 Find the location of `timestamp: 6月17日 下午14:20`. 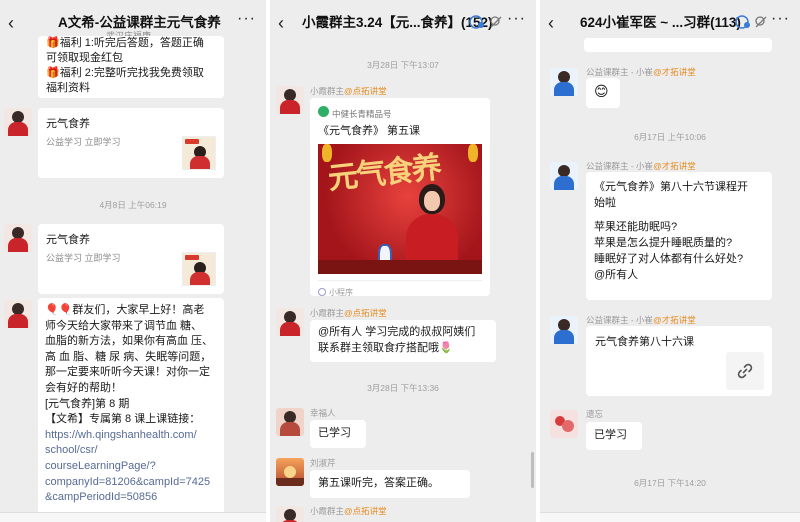

timestamp: 6月17日 下午14:20 is located at coordinates (670, 483).